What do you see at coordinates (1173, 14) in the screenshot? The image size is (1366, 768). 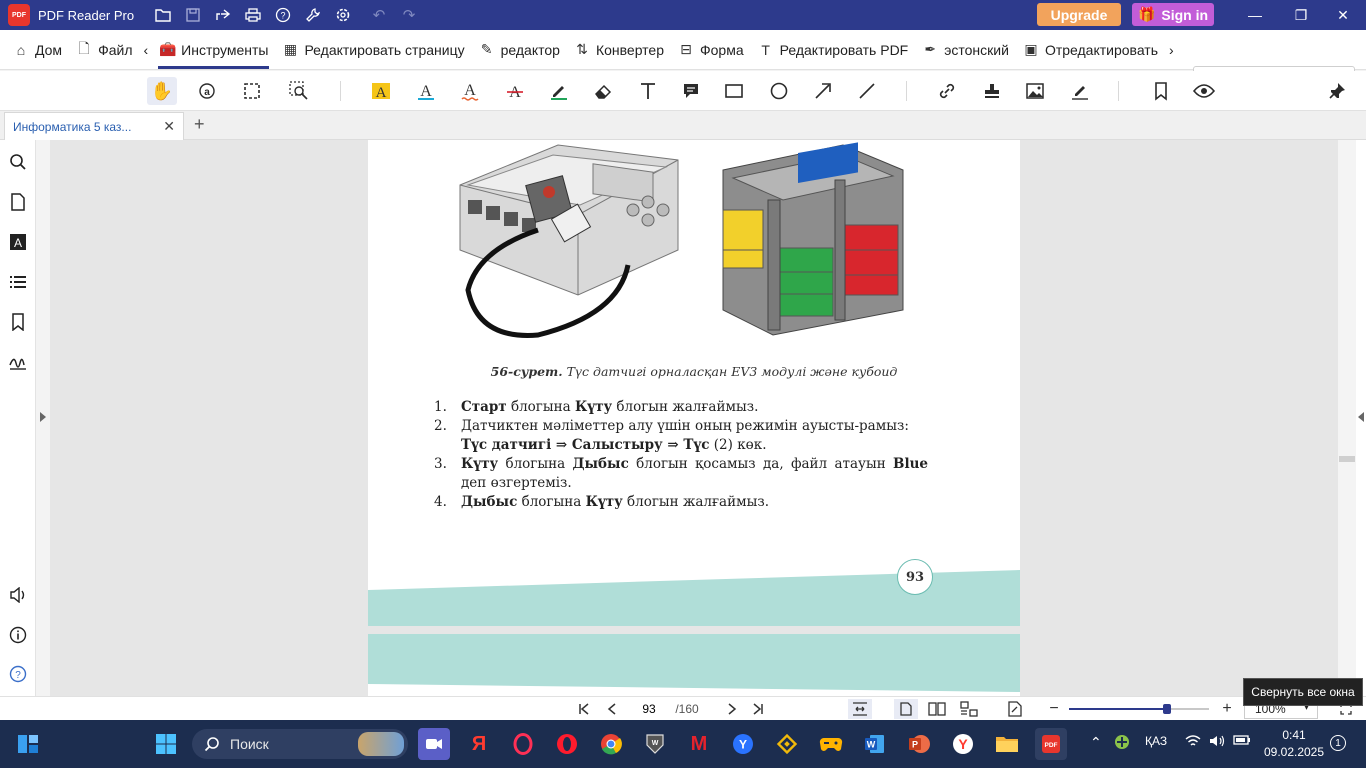 I see `sign-in-button: 🎁 Sign in` at bounding box center [1173, 14].